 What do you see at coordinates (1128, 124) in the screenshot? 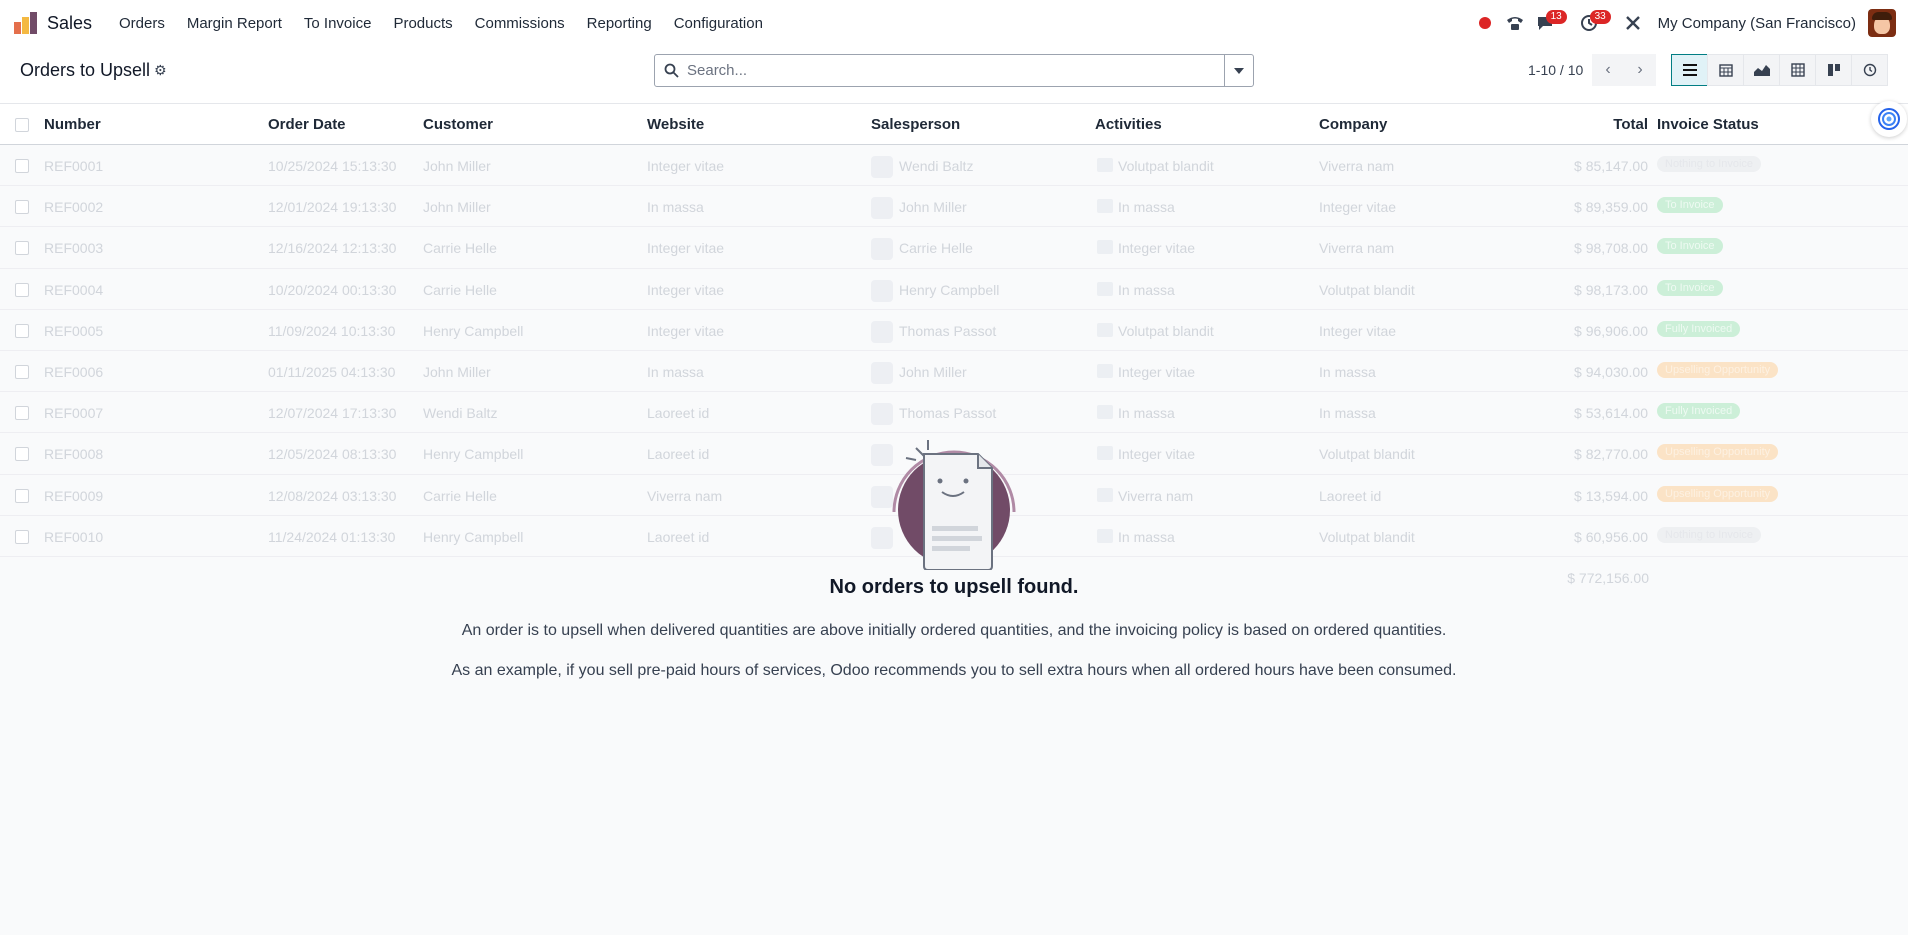
I see `column-activities: Activities` at bounding box center [1128, 124].